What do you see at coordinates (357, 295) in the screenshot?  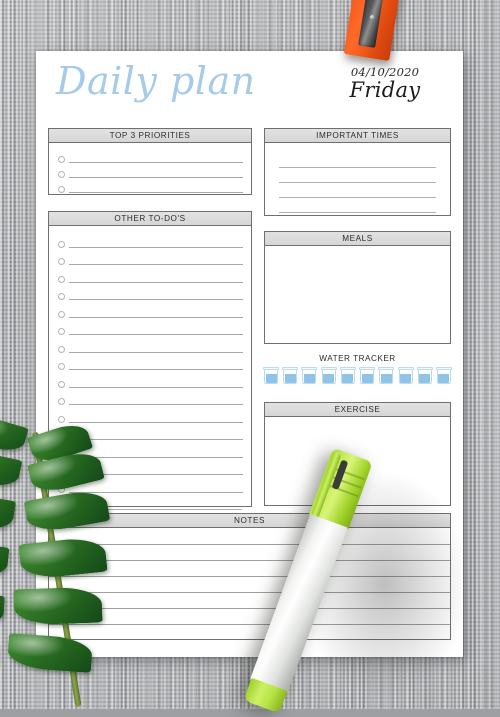 I see `meals-body` at bounding box center [357, 295].